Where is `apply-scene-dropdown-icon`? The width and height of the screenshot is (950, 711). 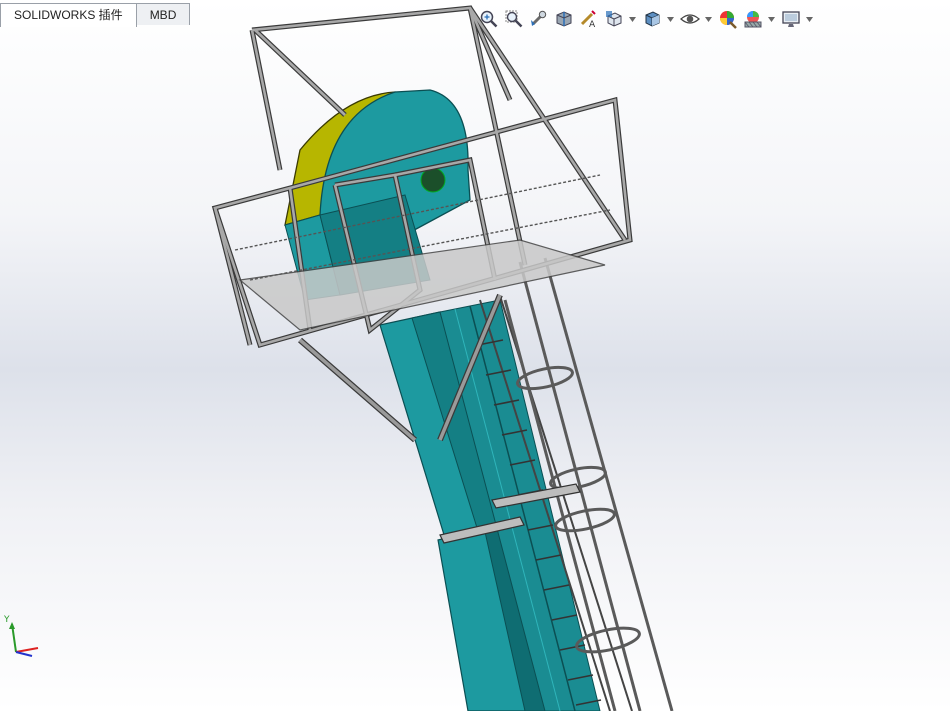
apply-scene-dropdown-icon is located at coordinates (771, 19).